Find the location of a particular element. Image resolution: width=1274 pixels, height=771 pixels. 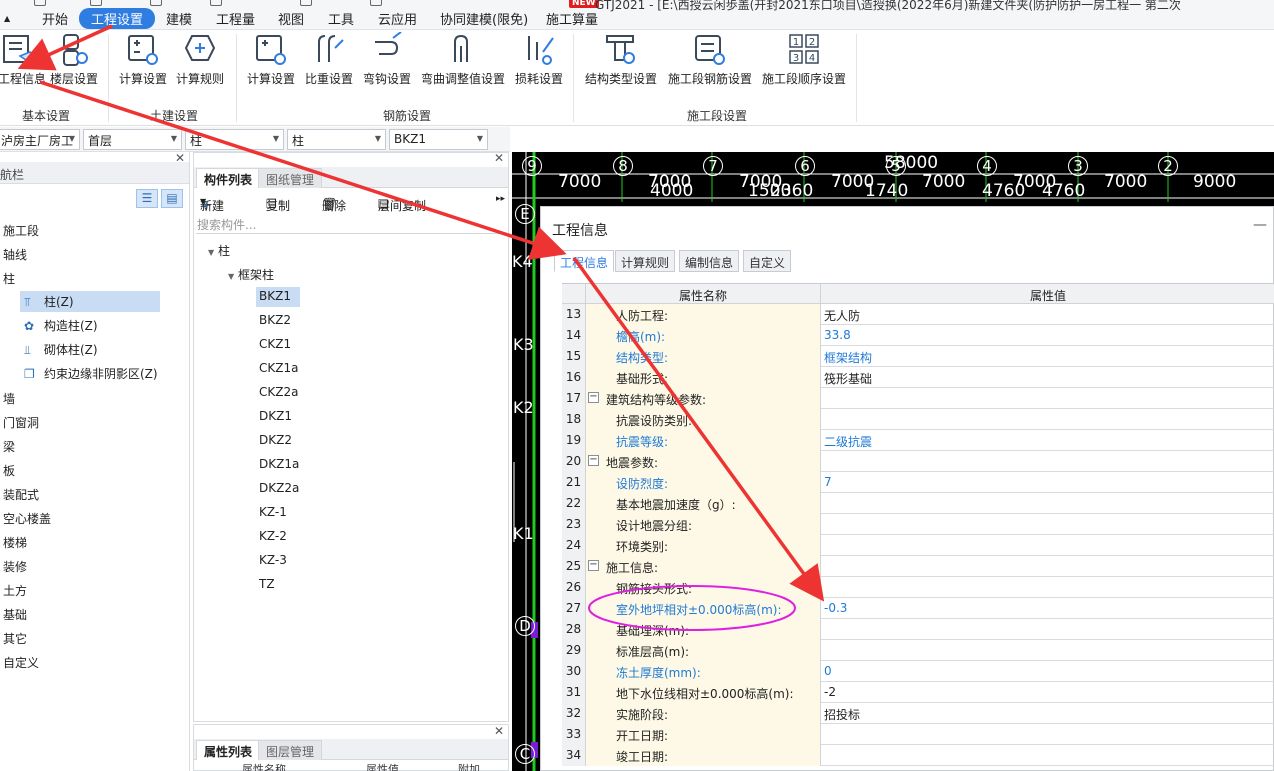

property-row: 30 冻土厚度(mm): 0 is located at coordinates (918, 671).